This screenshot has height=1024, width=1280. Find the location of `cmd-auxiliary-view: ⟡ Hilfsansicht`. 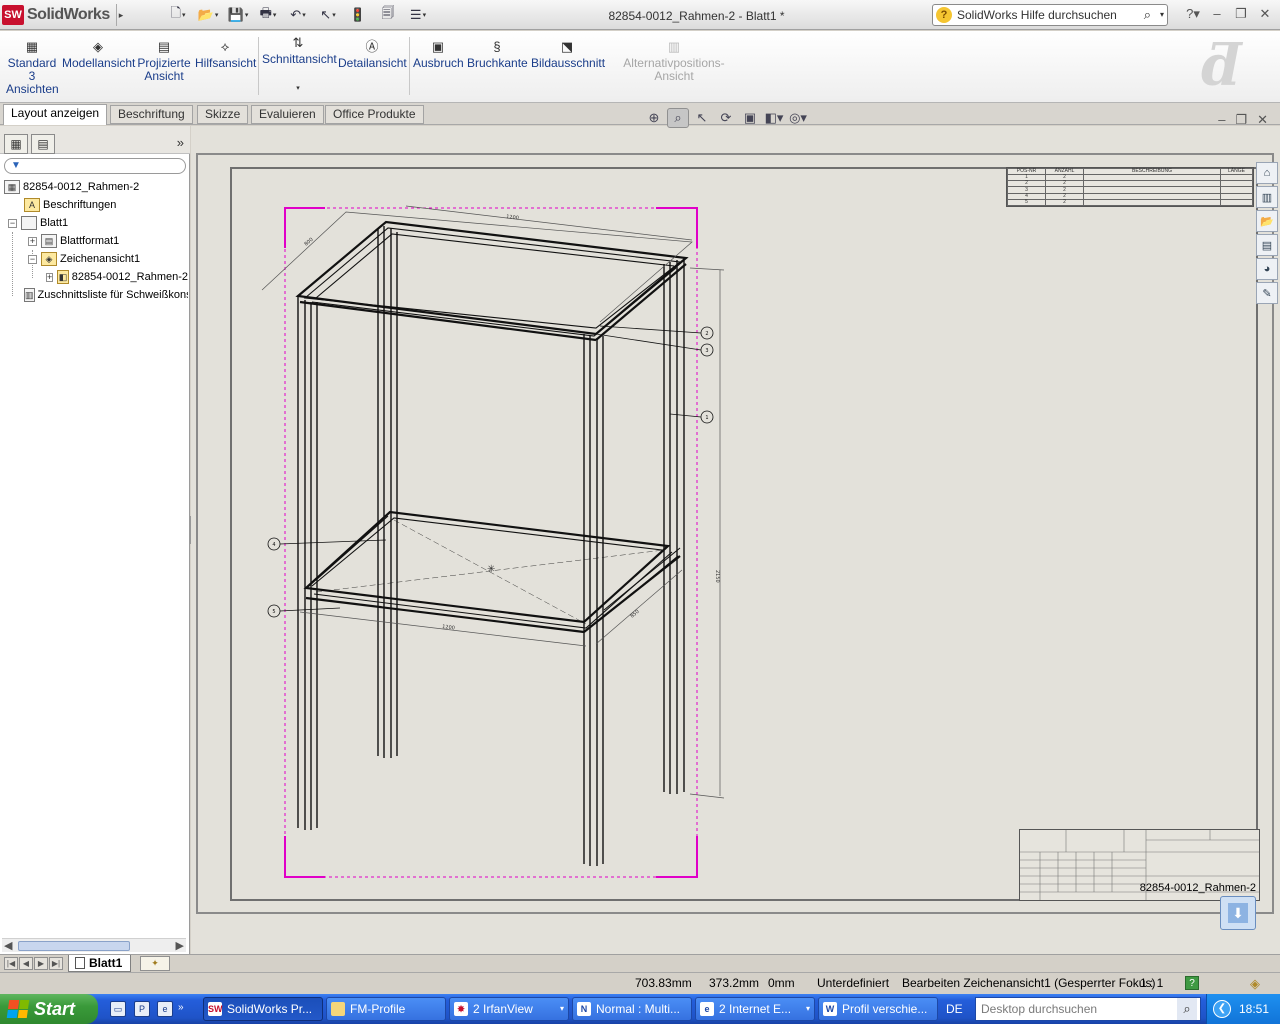

cmd-auxiliary-view: ⟡ Hilfsansicht is located at coordinates (225, 54).